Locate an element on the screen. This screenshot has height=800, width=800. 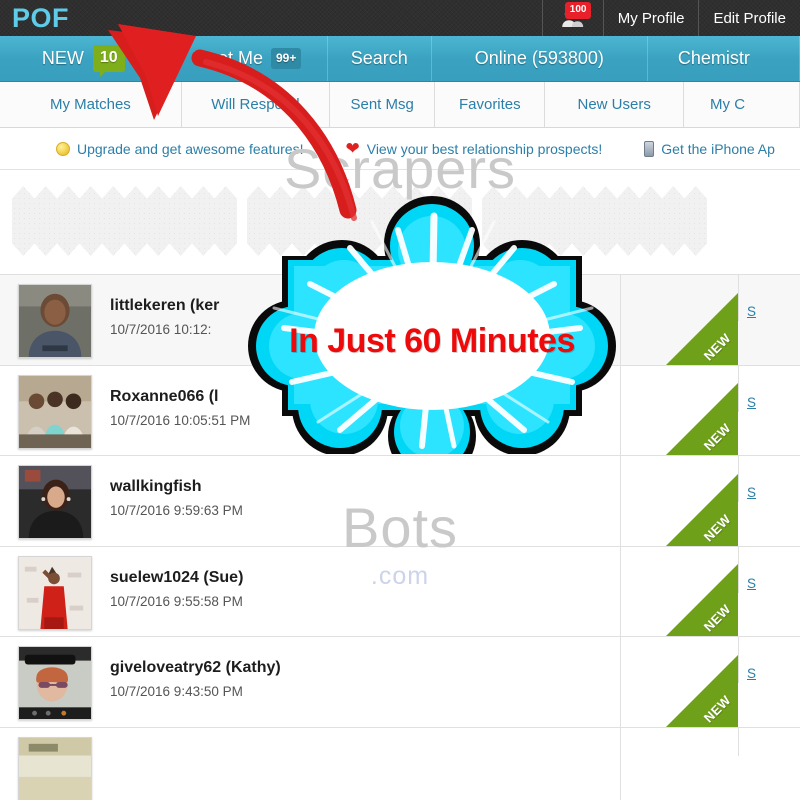
promo-upgrade-link: Upgrade and get awesome features! is located at coordinates (179, 149).